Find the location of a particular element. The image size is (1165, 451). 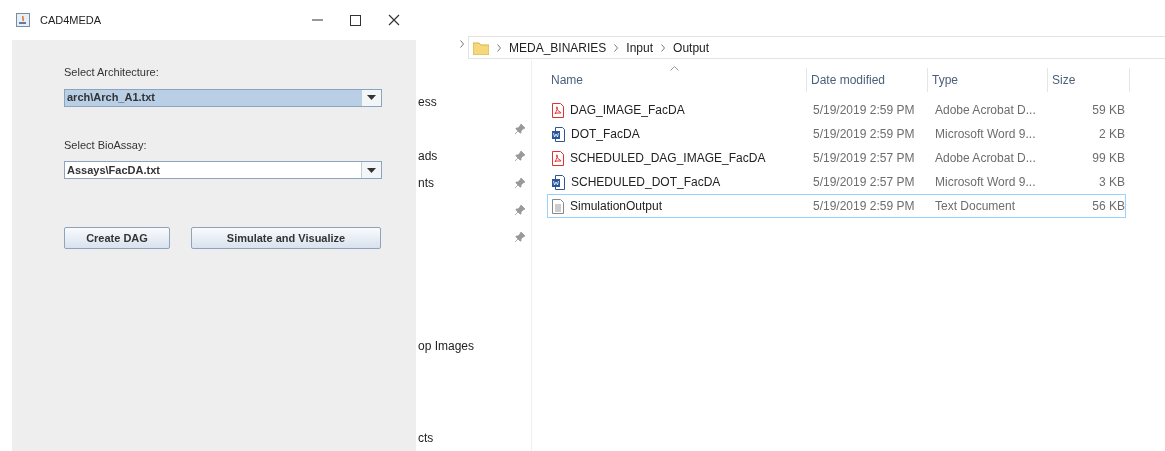

sort-ascending-icon is located at coordinates (674, 68).